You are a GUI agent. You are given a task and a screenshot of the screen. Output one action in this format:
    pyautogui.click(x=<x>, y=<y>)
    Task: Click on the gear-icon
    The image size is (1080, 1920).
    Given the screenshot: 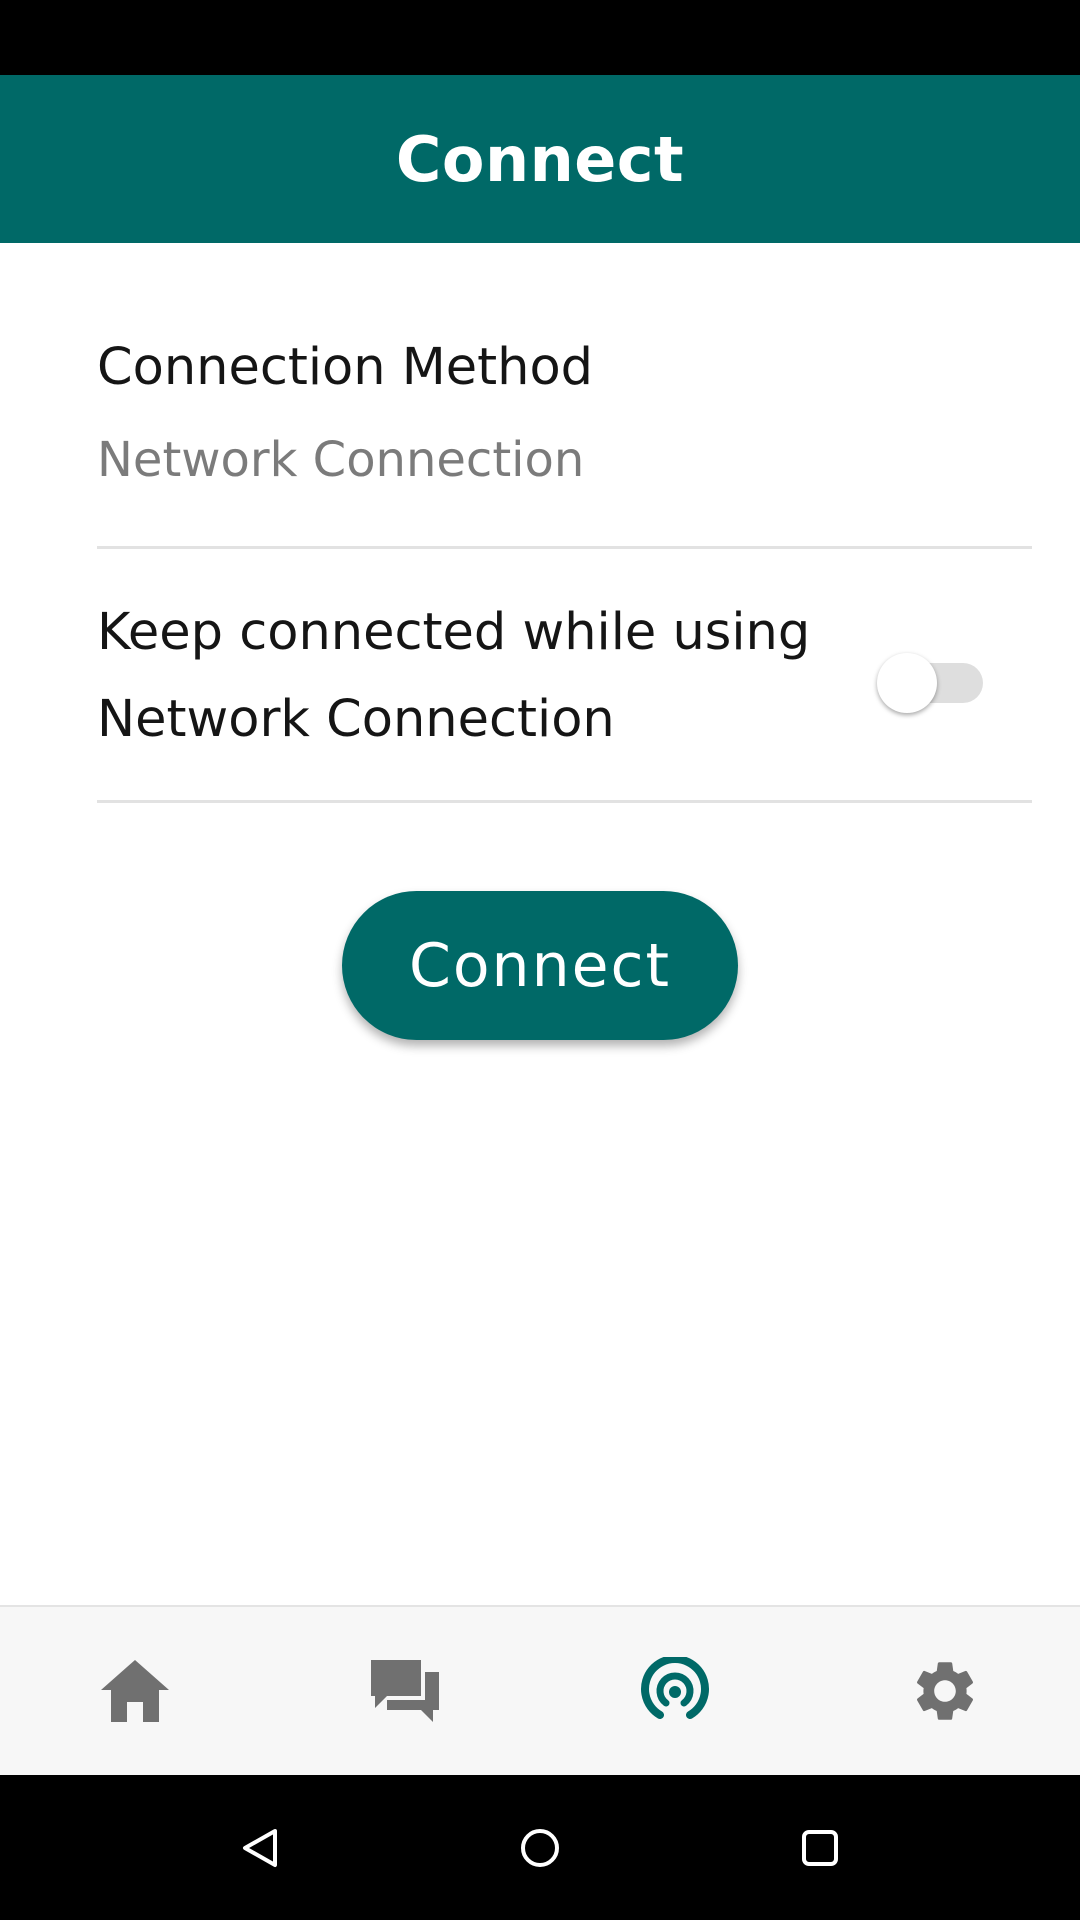 What is the action you would take?
    pyautogui.click(x=945, y=1691)
    